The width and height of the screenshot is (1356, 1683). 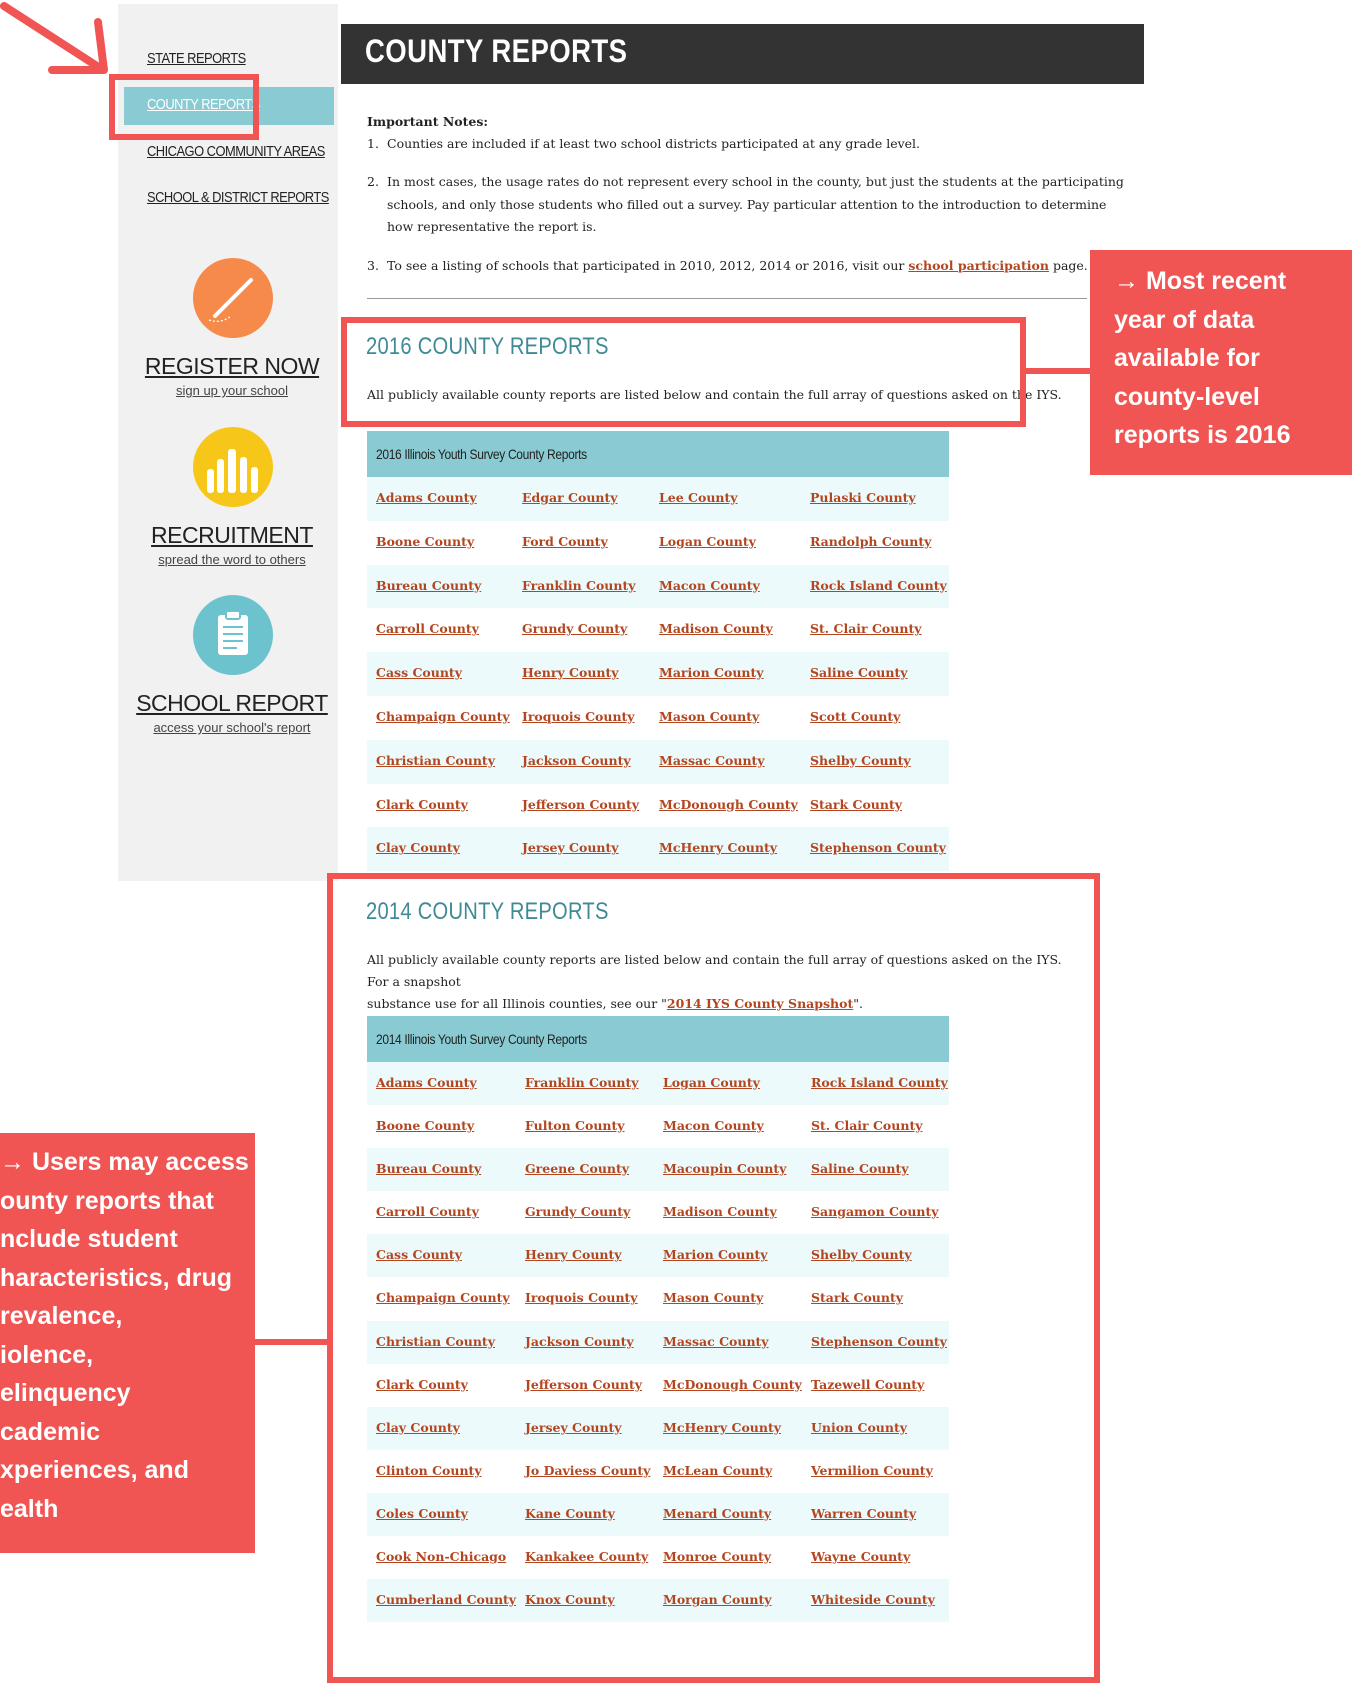 What do you see at coordinates (978, 265) in the screenshot?
I see `school-participation-link: school participation` at bounding box center [978, 265].